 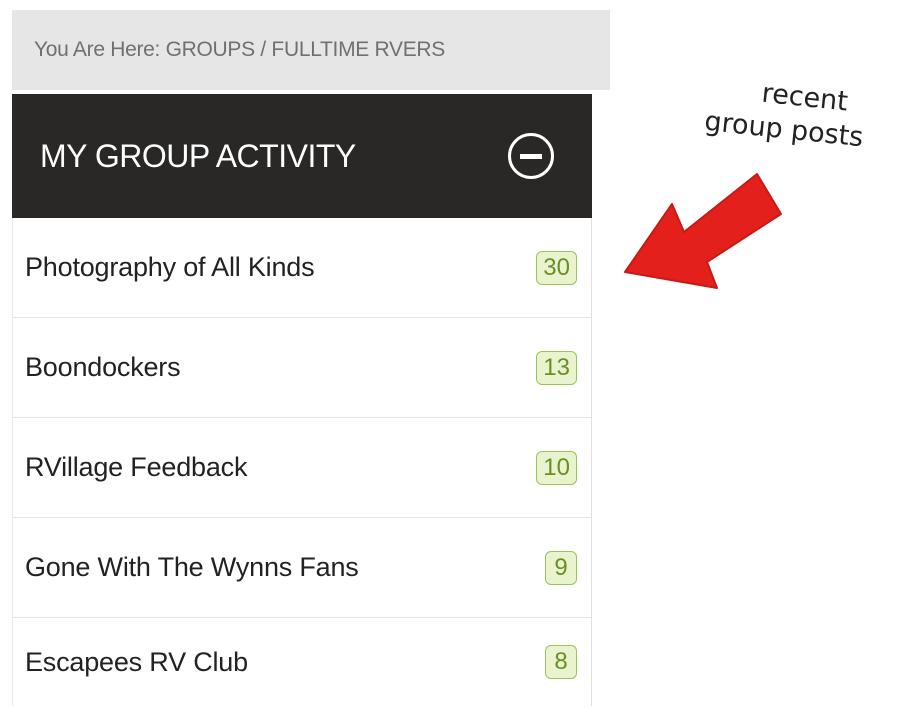 I want to click on minus-circle-icon, so click(x=531, y=156).